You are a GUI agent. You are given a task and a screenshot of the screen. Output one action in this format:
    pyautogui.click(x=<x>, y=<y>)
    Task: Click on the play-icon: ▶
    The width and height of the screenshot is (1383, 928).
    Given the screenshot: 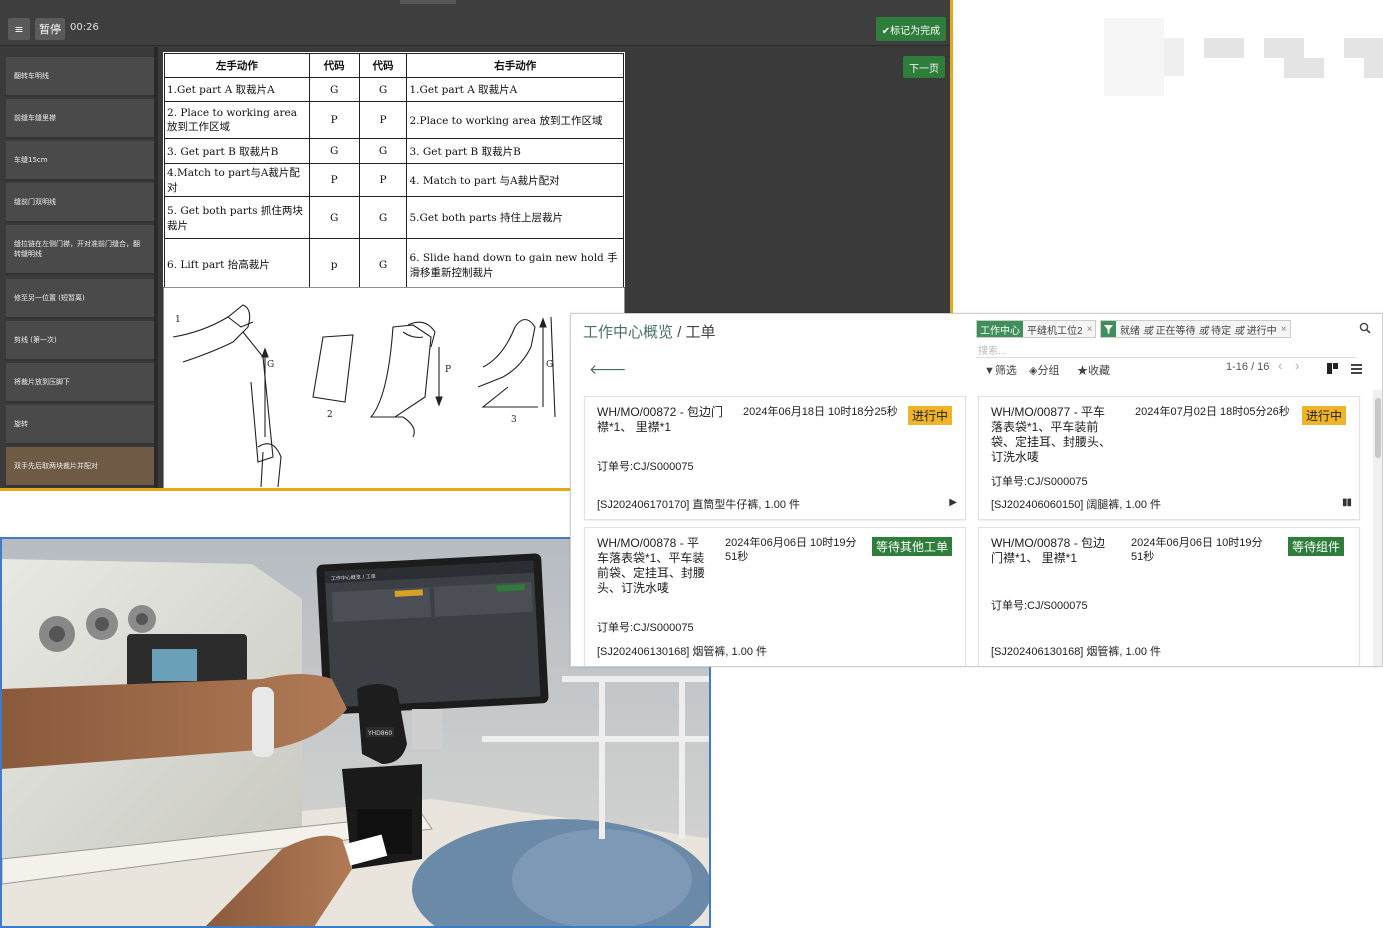 What is the action you would take?
    pyautogui.click(x=953, y=502)
    